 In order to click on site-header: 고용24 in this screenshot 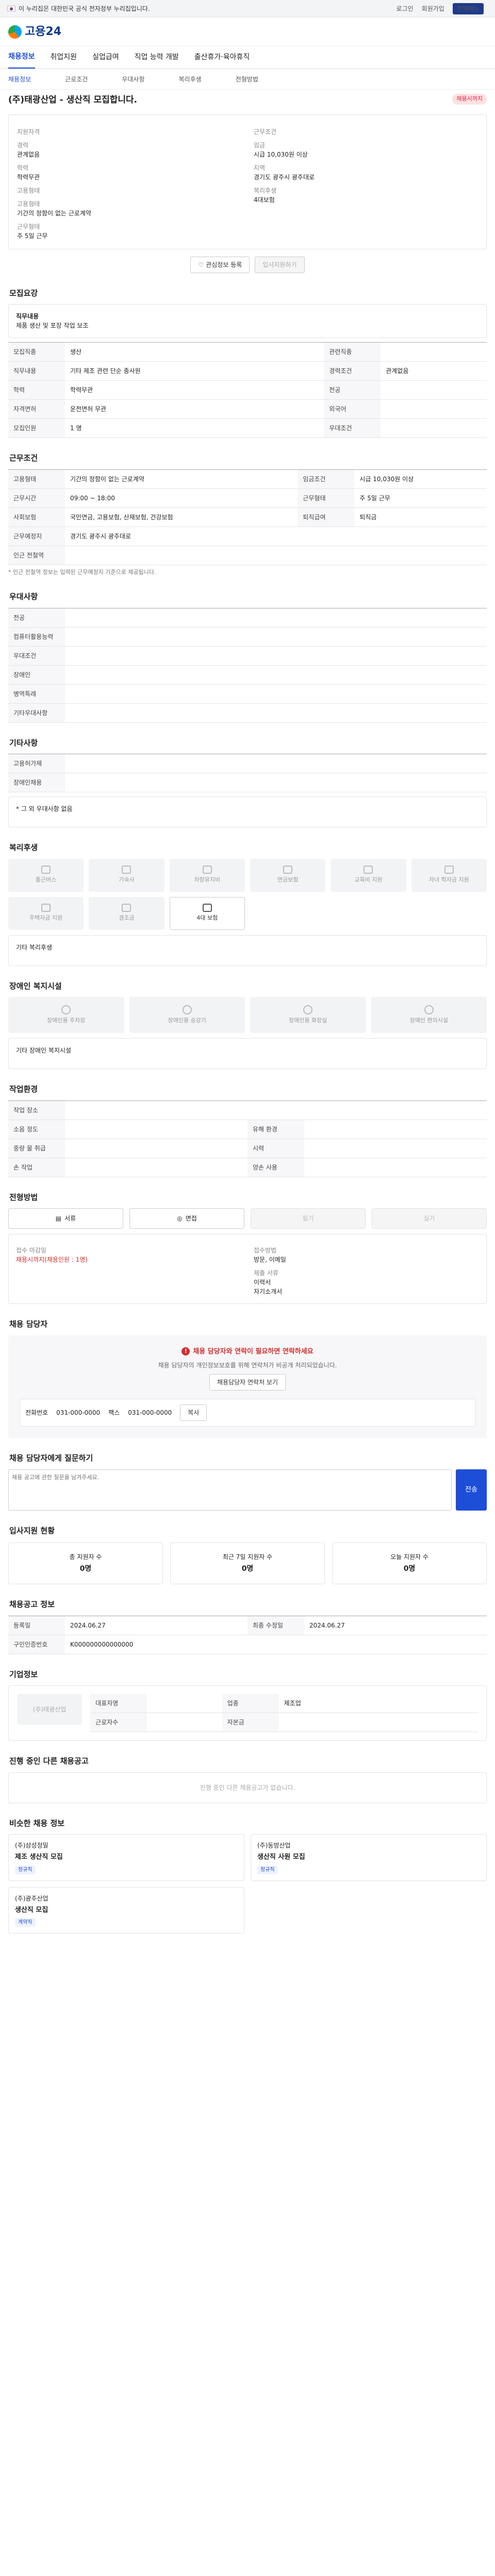, I will do `click(247, 32)`.